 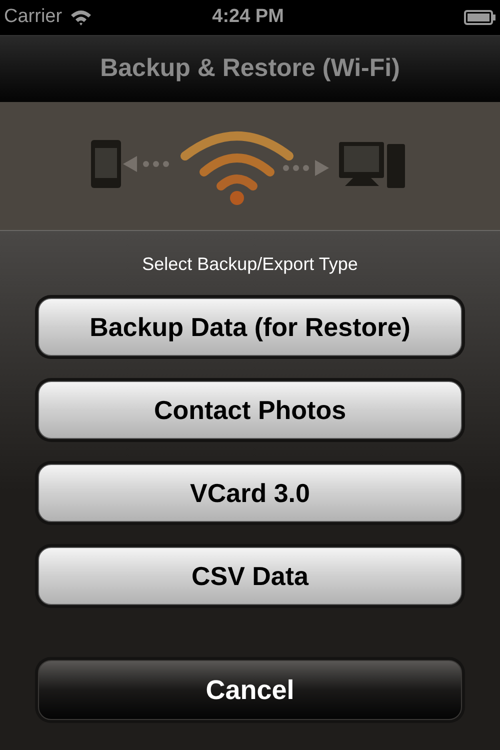 What do you see at coordinates (250, 690) in the screenshot?
I see `cancel-button: Cancel` at bounding box center [250, 690].